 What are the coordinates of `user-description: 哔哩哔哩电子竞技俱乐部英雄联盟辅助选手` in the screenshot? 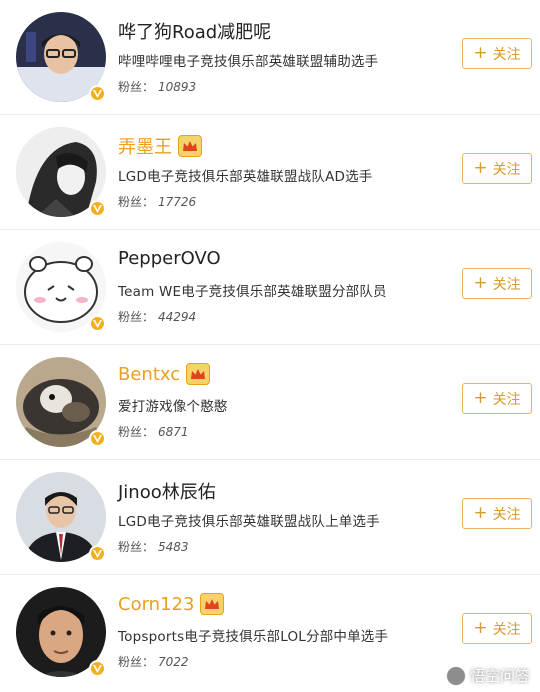 It's located at (248, 62).